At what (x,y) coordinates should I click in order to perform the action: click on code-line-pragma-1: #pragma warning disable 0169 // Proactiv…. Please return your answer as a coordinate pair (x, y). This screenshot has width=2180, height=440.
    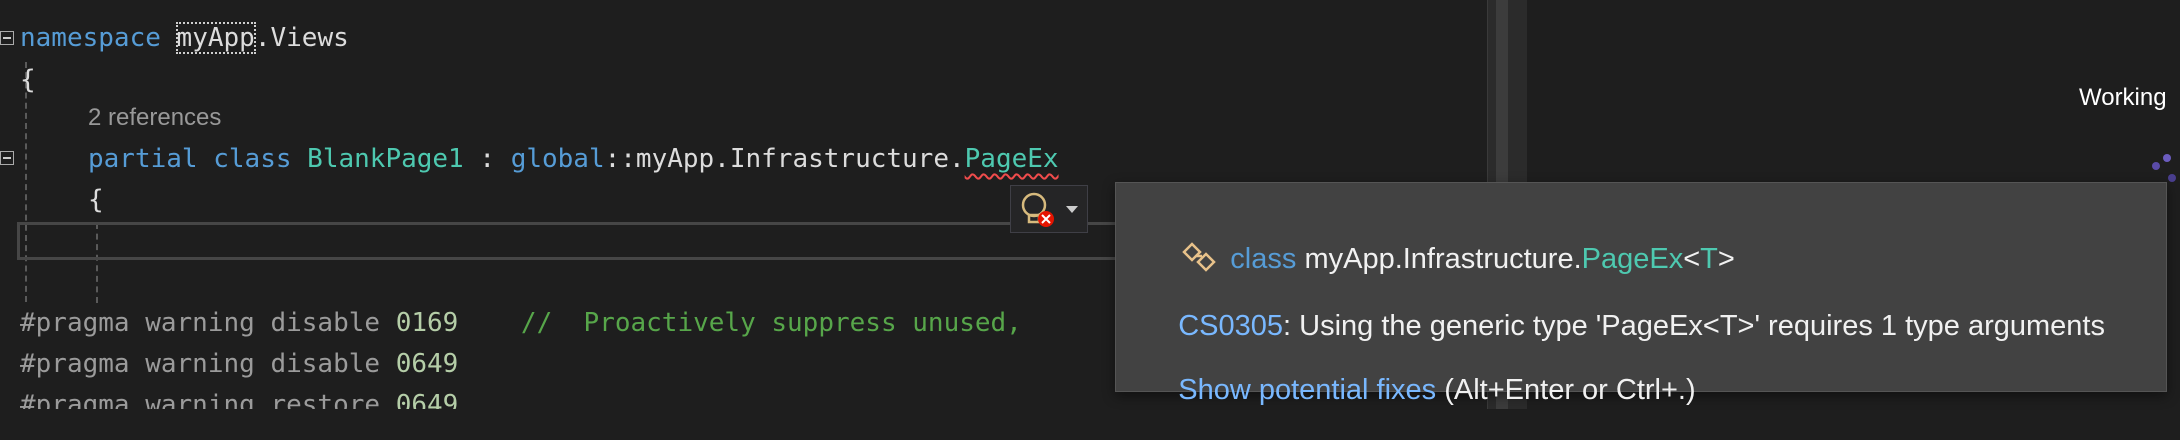
    Looking at the image, I should click on (521, 323).